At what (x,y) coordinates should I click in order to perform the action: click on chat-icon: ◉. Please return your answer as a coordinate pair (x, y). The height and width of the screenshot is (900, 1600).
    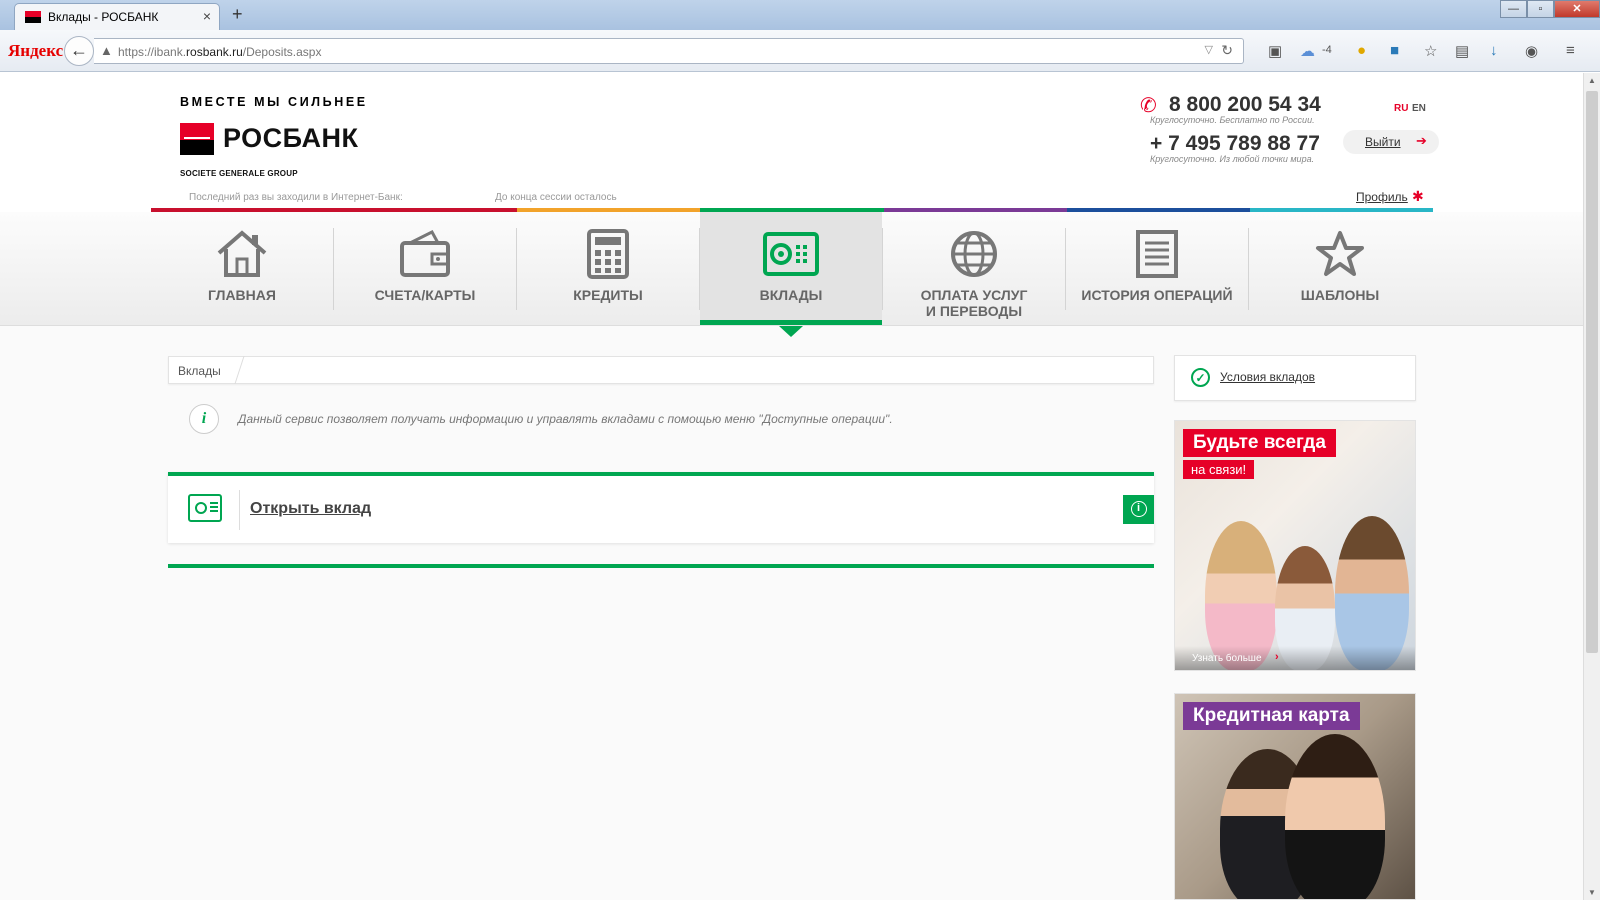
    Looking at the image, I should click on (1531, 51).